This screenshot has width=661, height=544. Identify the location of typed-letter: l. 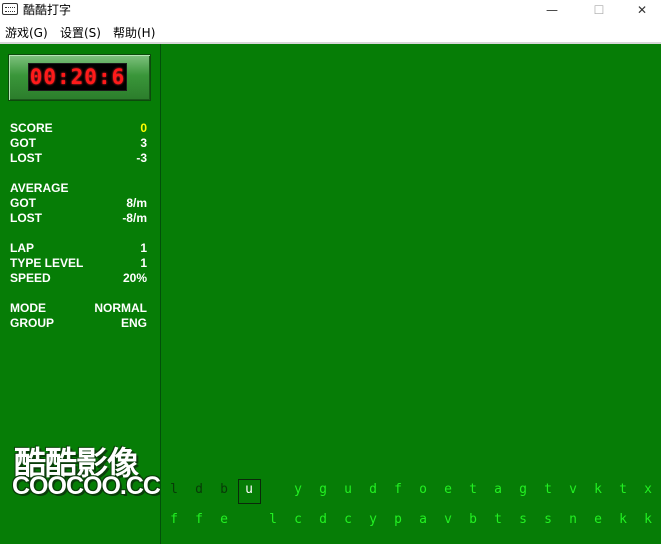
(174, 489).